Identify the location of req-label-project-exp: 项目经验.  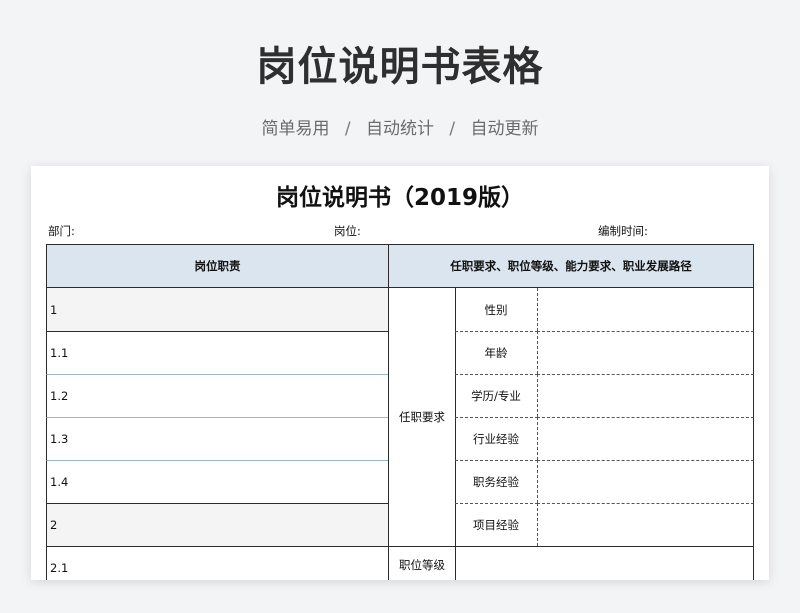
(496, 524).